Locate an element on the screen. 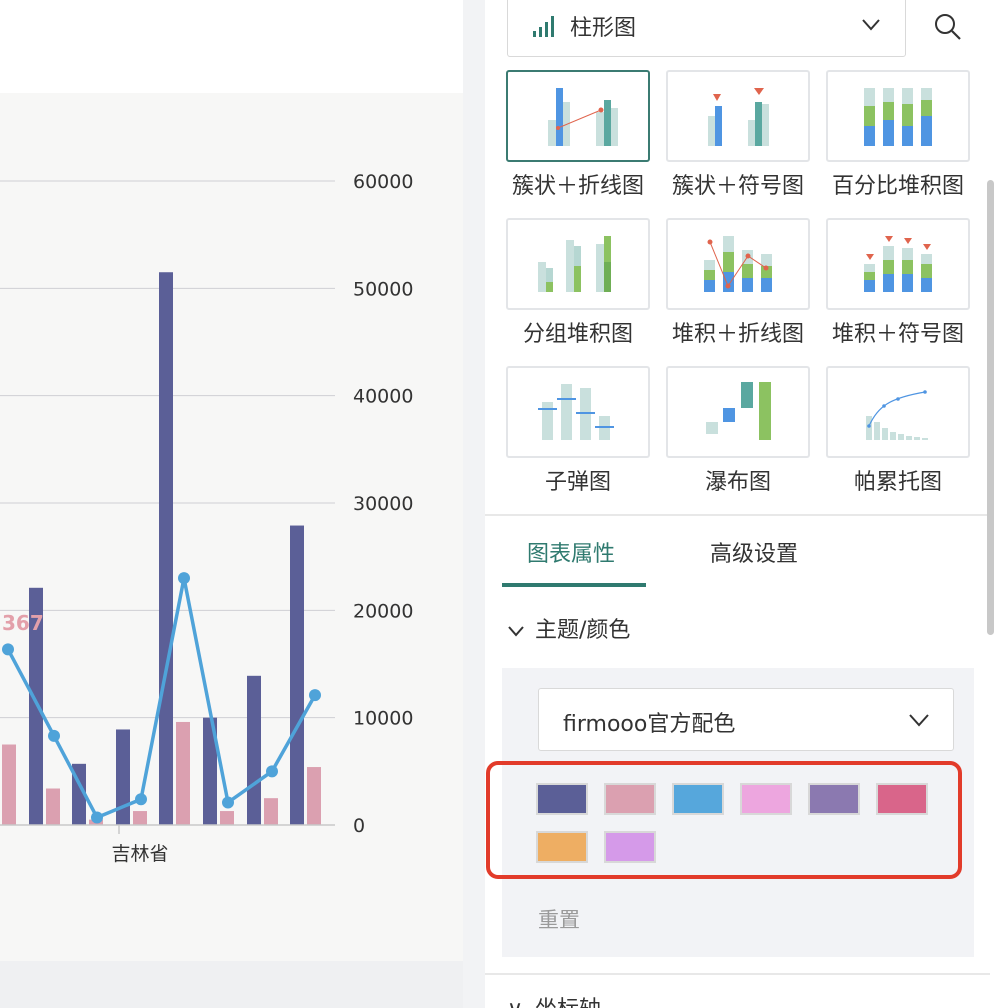 This screenshot has width=994, height=1008. section-title: 主题/颜色 is located at coordinates (583, 630).